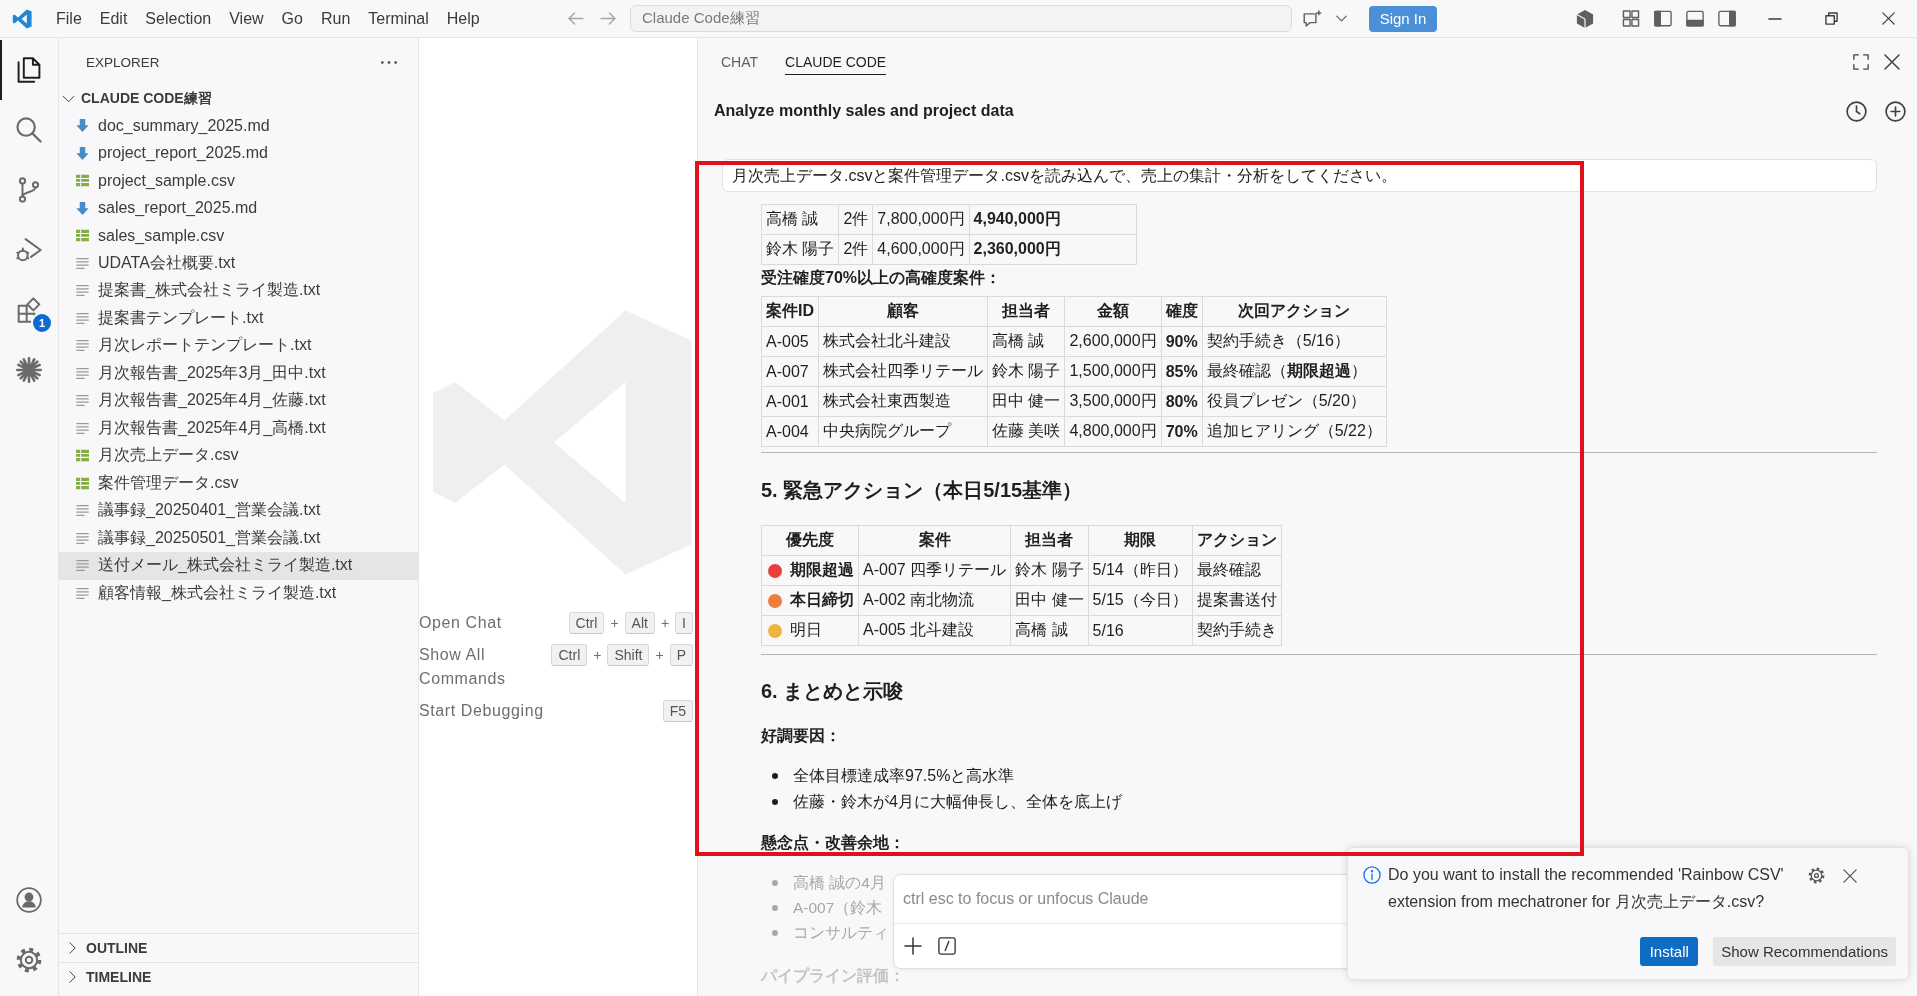 This screenshot has width=1917, height=996. I want to click on table-cell: 3,500,000円, so click(1113, 401).